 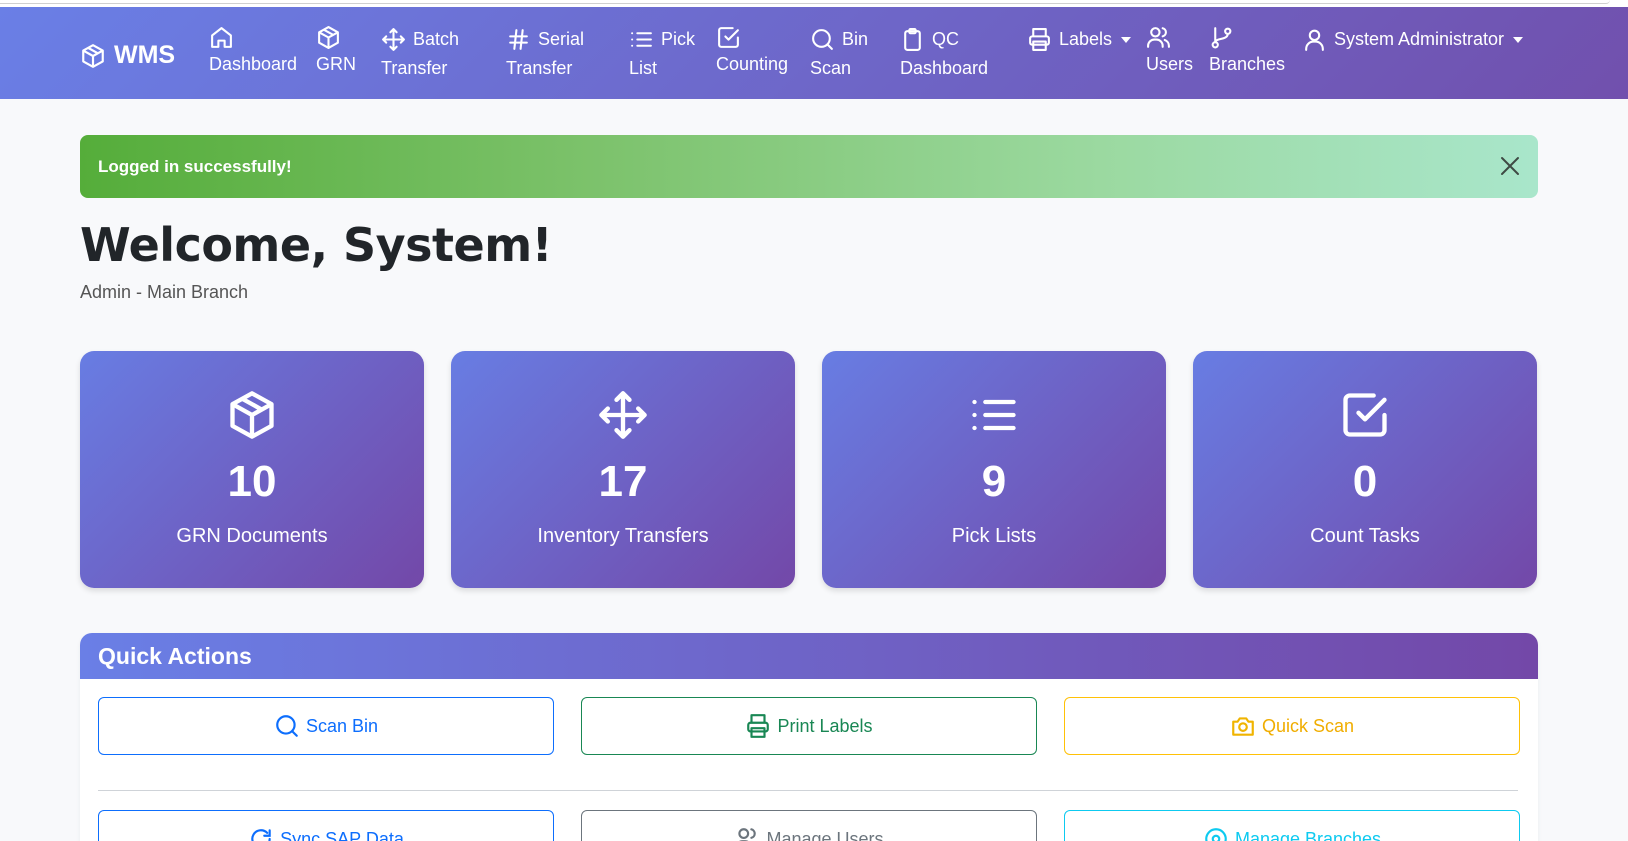 I want to click on nav-qc-dashboard: QC Dashboard, so click(x=944, y=54).